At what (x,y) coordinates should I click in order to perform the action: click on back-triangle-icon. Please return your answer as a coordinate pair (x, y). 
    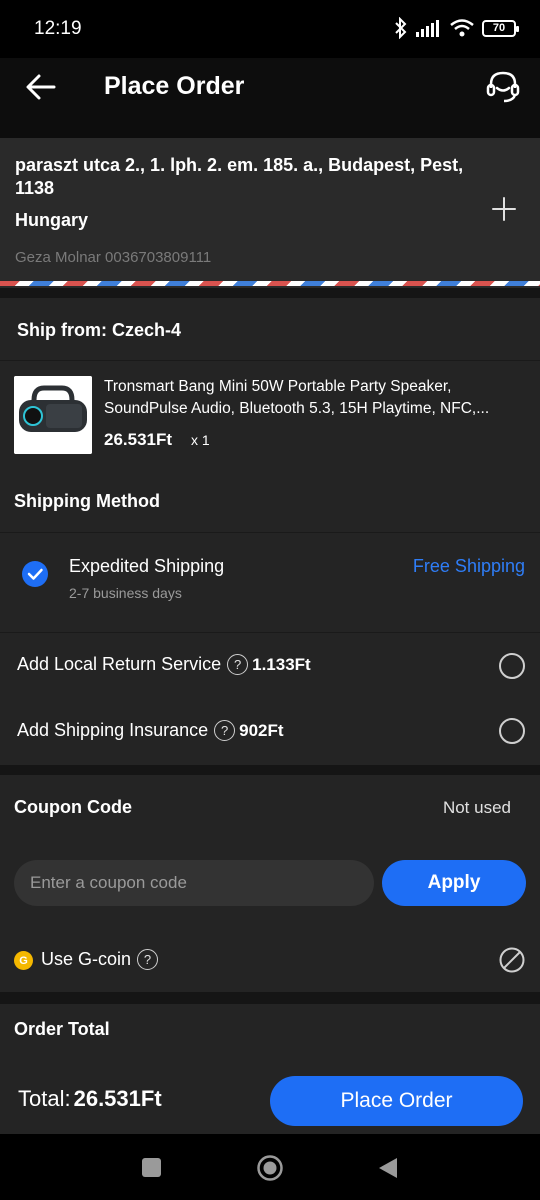
    Looking at the image, I should click on (388, 1168).